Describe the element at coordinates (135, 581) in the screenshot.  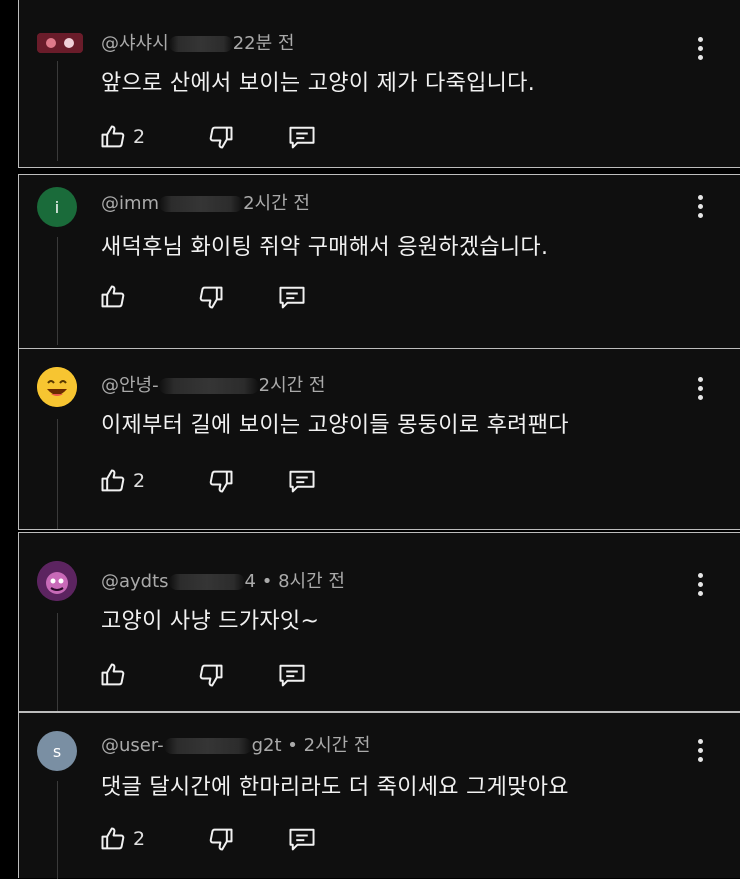
I see `comment-author: @aydts` at that location.